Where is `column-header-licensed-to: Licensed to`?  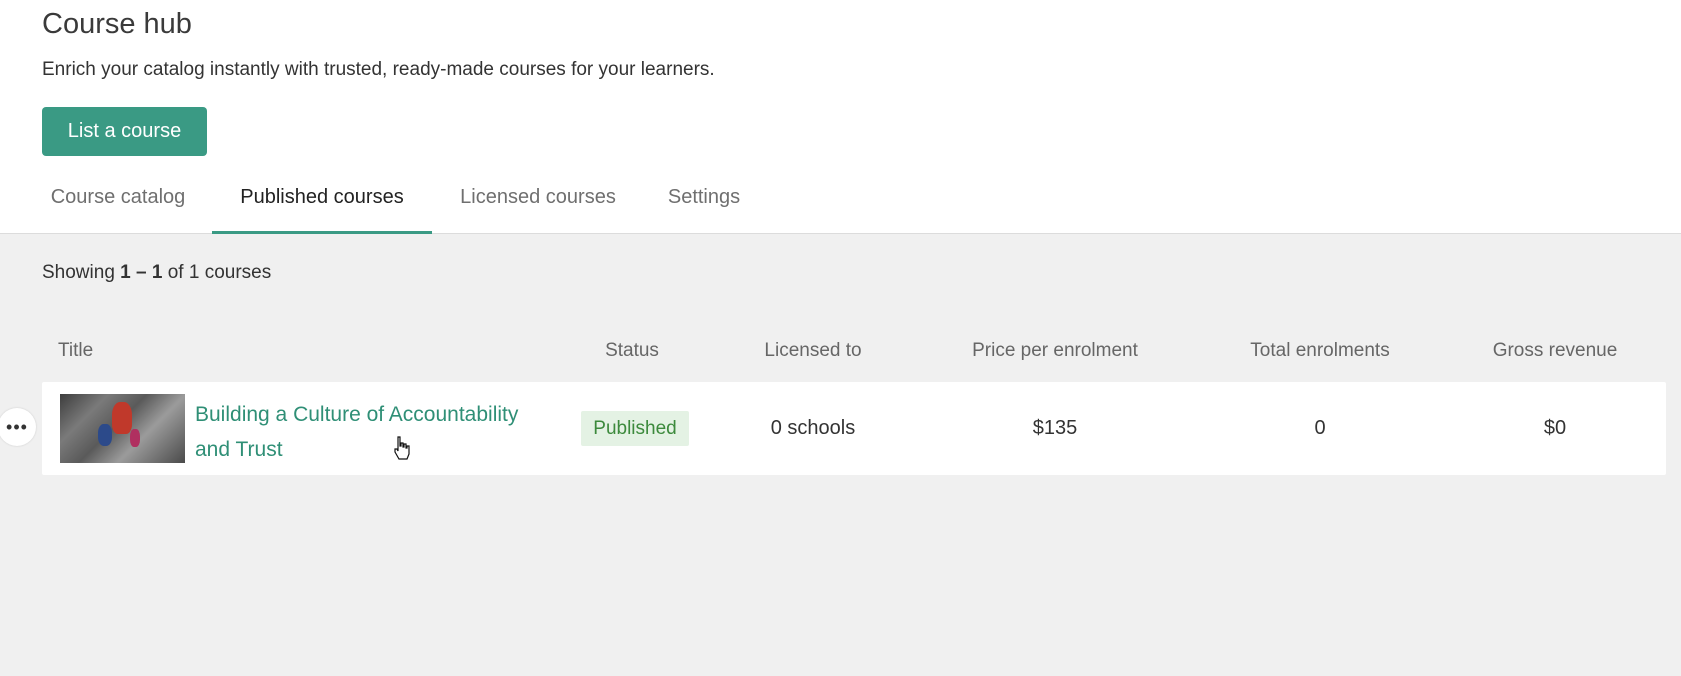 column-header-licensed-to: Licensed to is located at coordinates (813, 350).